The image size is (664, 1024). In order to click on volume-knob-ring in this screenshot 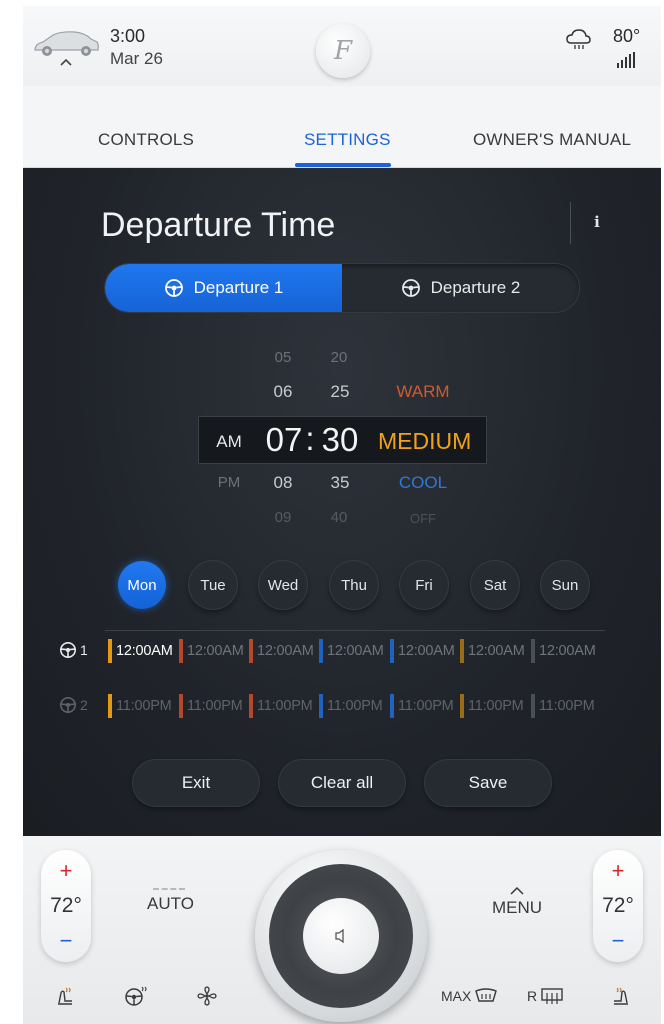, I will do `click(341, 936)`.